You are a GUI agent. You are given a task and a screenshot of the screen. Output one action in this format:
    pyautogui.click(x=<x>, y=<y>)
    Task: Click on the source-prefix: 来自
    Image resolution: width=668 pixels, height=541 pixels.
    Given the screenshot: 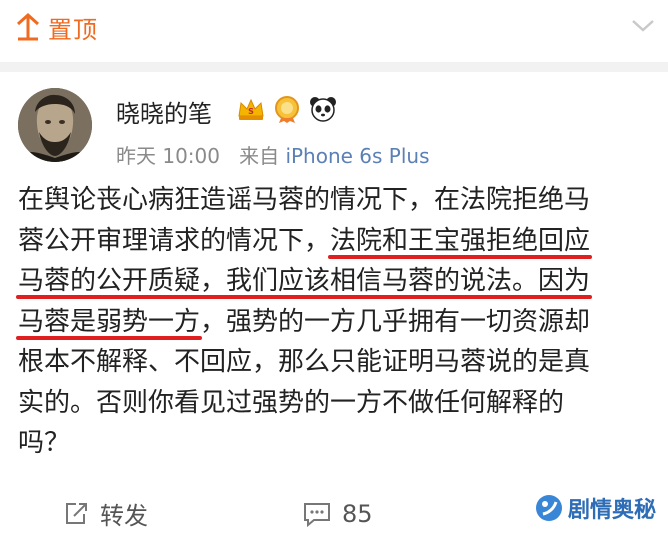 What is the action you would take?
    pyautogui.click(x=259, y=156)
    